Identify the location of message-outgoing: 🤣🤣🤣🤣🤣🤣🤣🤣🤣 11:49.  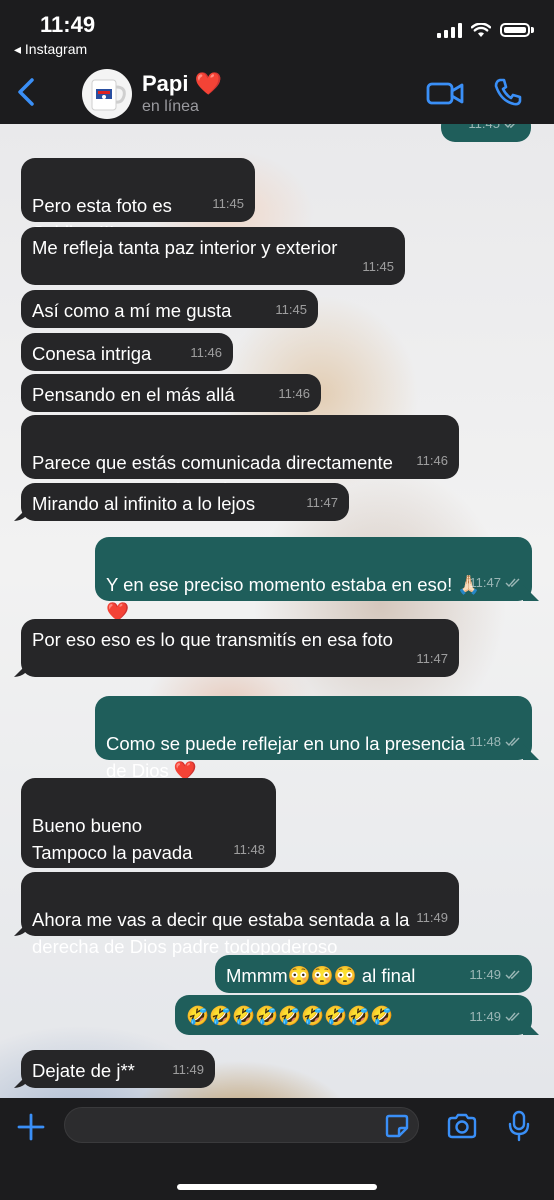
(353, 1015).